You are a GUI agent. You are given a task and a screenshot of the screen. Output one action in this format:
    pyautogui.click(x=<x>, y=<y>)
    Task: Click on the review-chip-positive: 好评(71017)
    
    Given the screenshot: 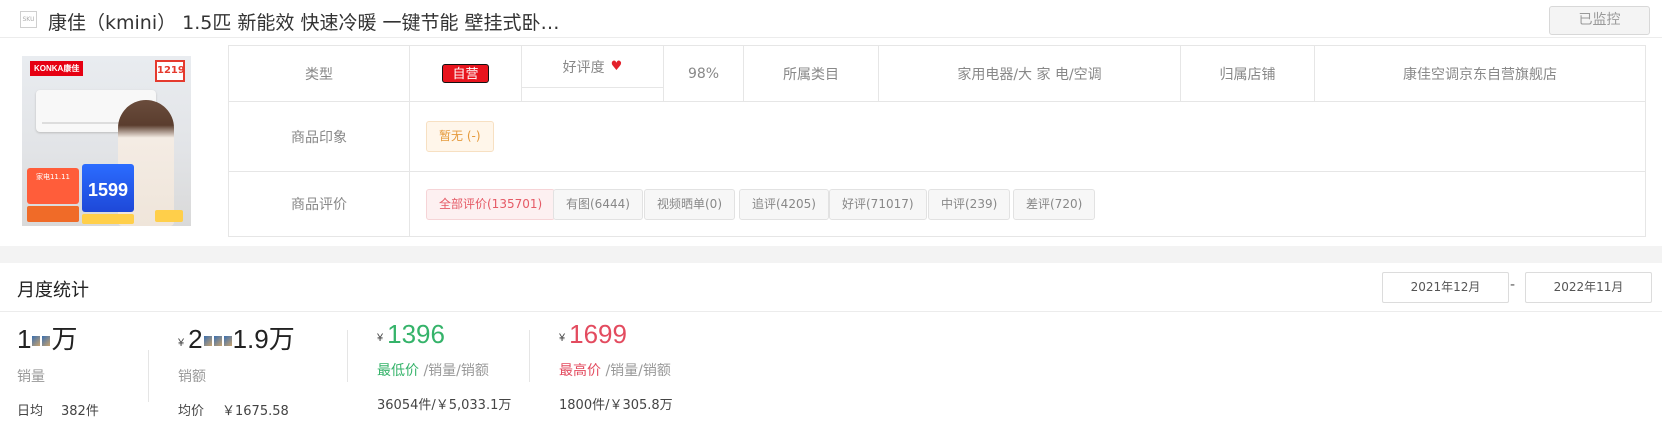 What is the action you would take?
    pyautogui.click(x=878, y=204)
    